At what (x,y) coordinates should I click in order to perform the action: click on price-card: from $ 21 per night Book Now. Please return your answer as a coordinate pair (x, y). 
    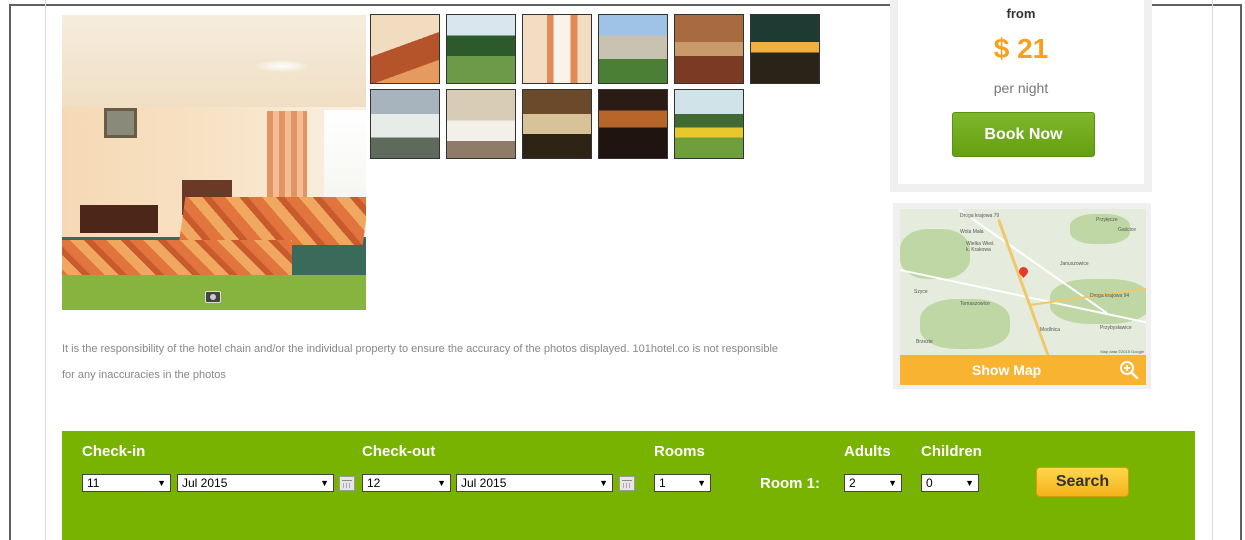
    Looking at the image, I should click on (1021, 96).